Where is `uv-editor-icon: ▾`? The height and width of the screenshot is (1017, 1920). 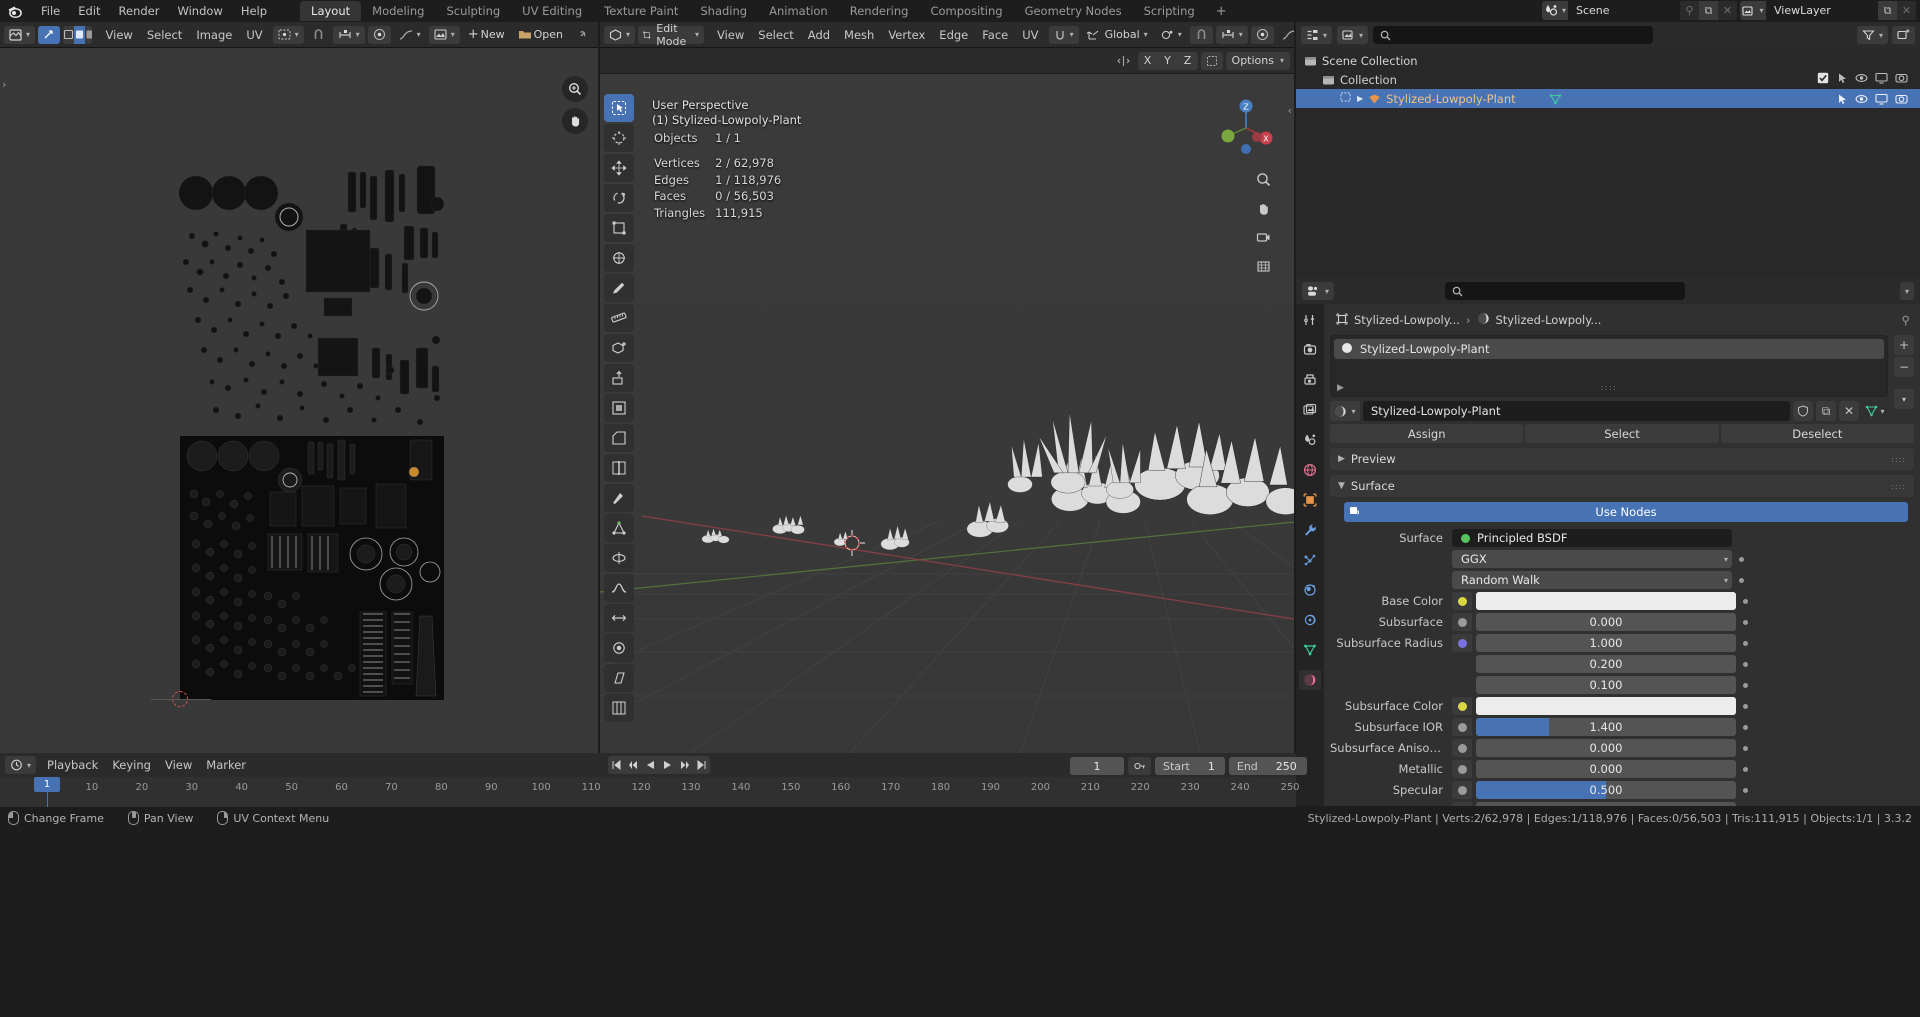 uv-editor-icon: ▾ is located at coordinates (20, 34).